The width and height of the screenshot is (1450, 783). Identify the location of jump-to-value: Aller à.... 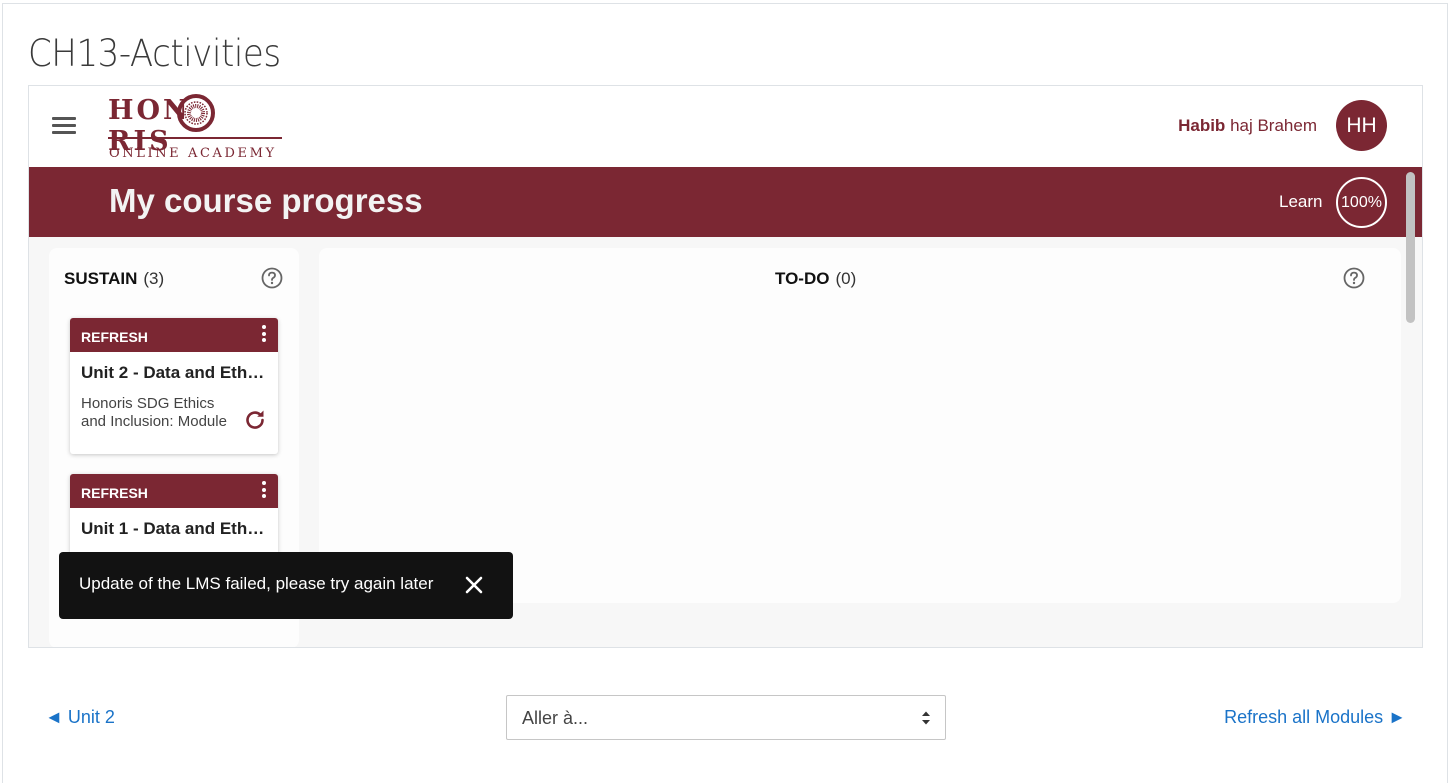
(555, 718).